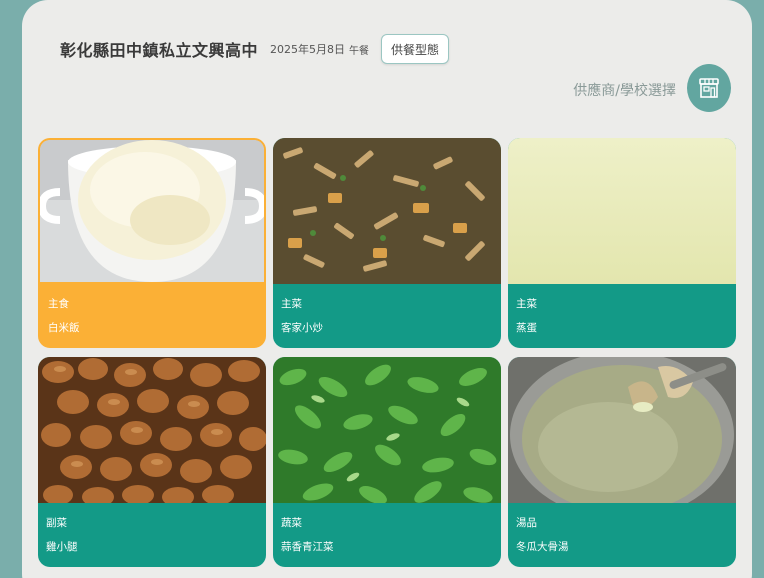 The width and height of the screenshot is (764, 578). Describe the element at coordinates (159, 50) in the screenshot. I see `school-name: 彰化縣田中鎮私立文興高中` at that location.